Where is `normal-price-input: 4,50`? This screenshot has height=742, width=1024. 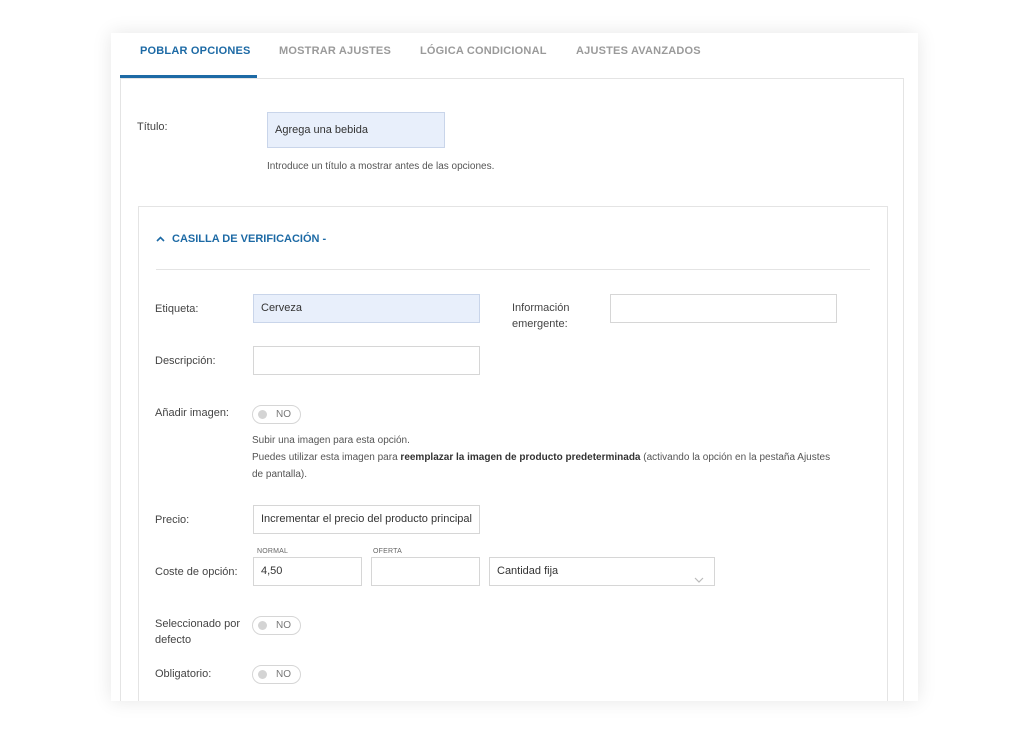 normal-price-input: 4,50 is located at coordinates (307, 571).